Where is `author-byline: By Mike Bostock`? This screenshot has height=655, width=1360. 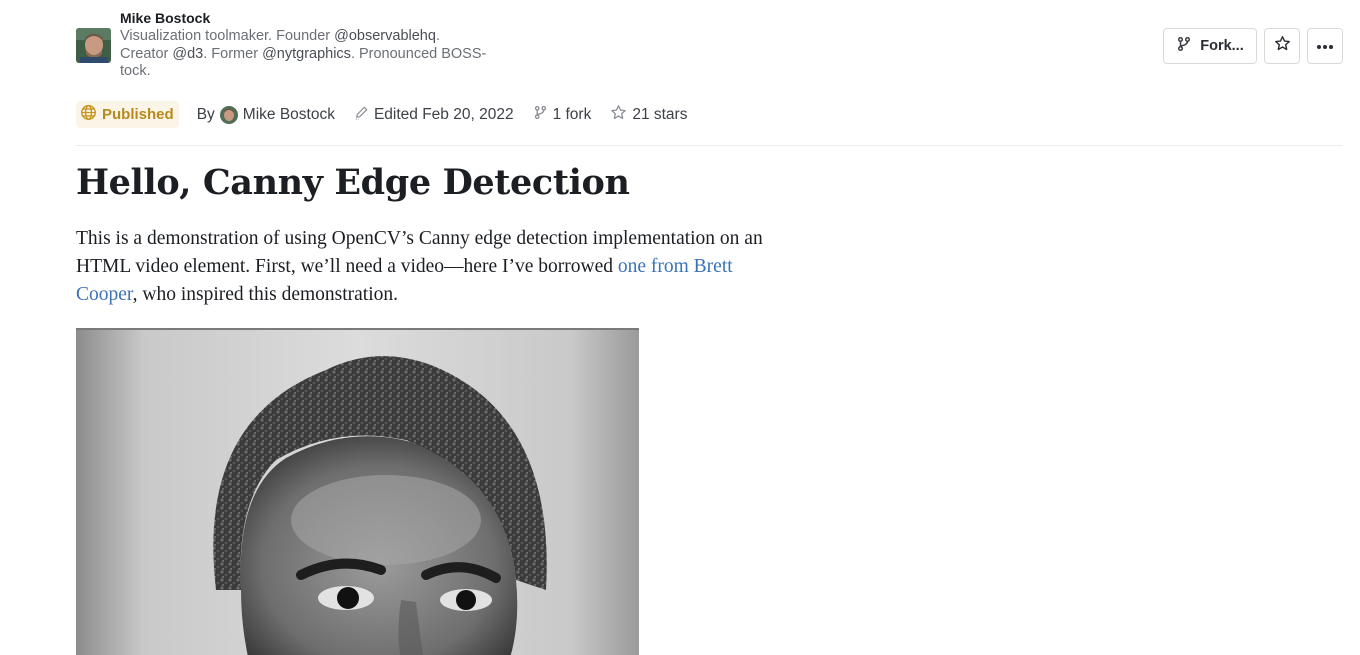
author-byline: By Mike Bostock is located at coordinates (265, 114).